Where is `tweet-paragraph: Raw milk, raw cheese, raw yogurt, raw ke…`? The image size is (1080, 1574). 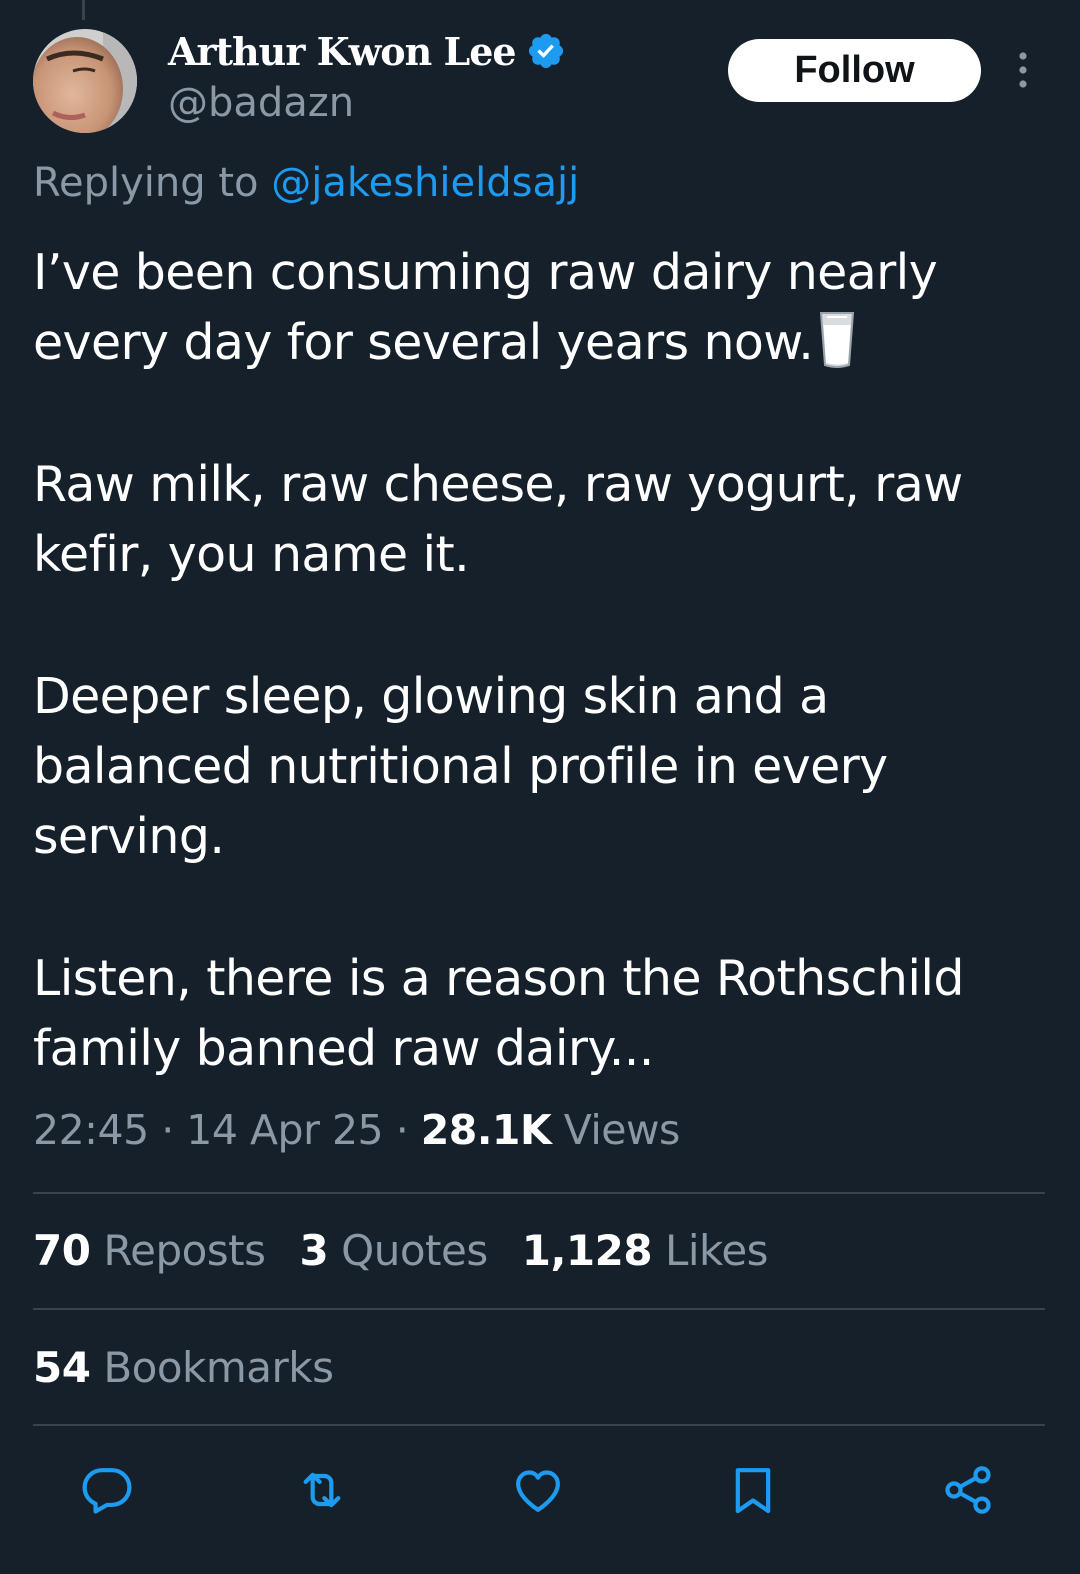
tweet-paragraph: Raw milk, raw cheese, raw yogurt, raw ke… is located at coordinates (498, 519).